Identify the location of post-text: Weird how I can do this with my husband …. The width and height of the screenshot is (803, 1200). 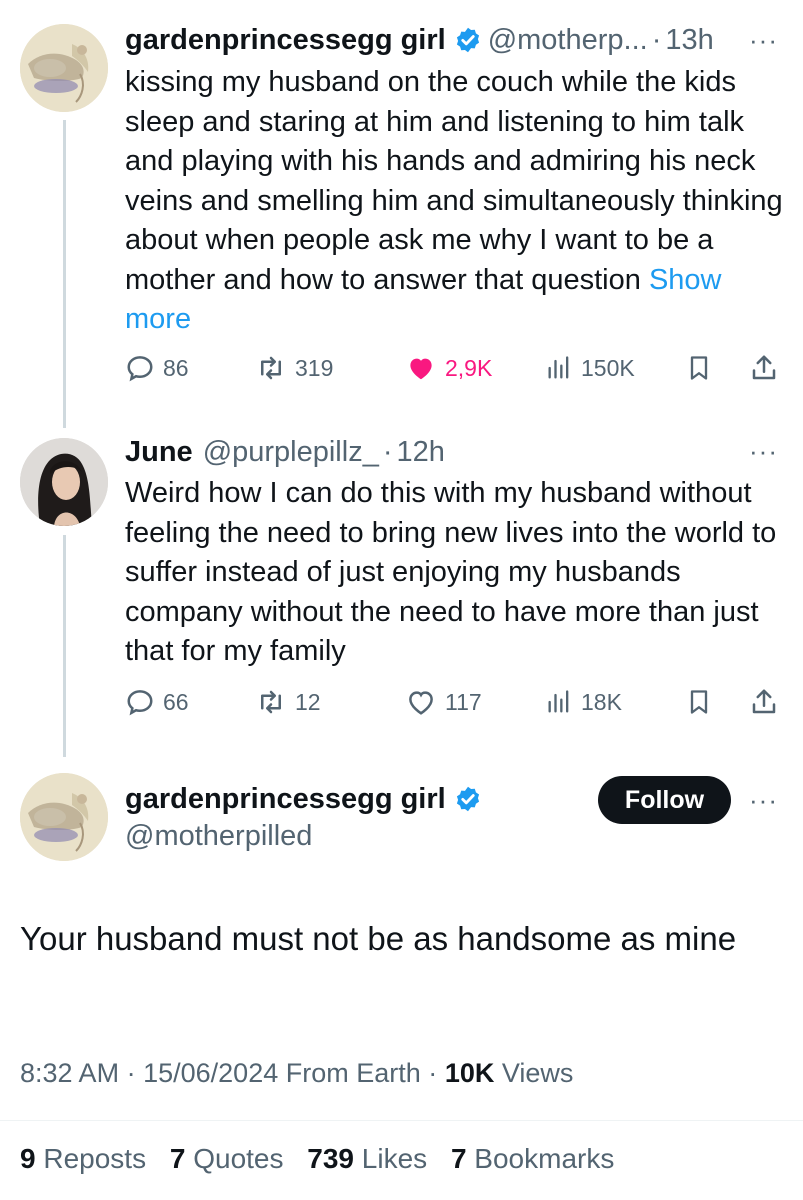
(451, 572).